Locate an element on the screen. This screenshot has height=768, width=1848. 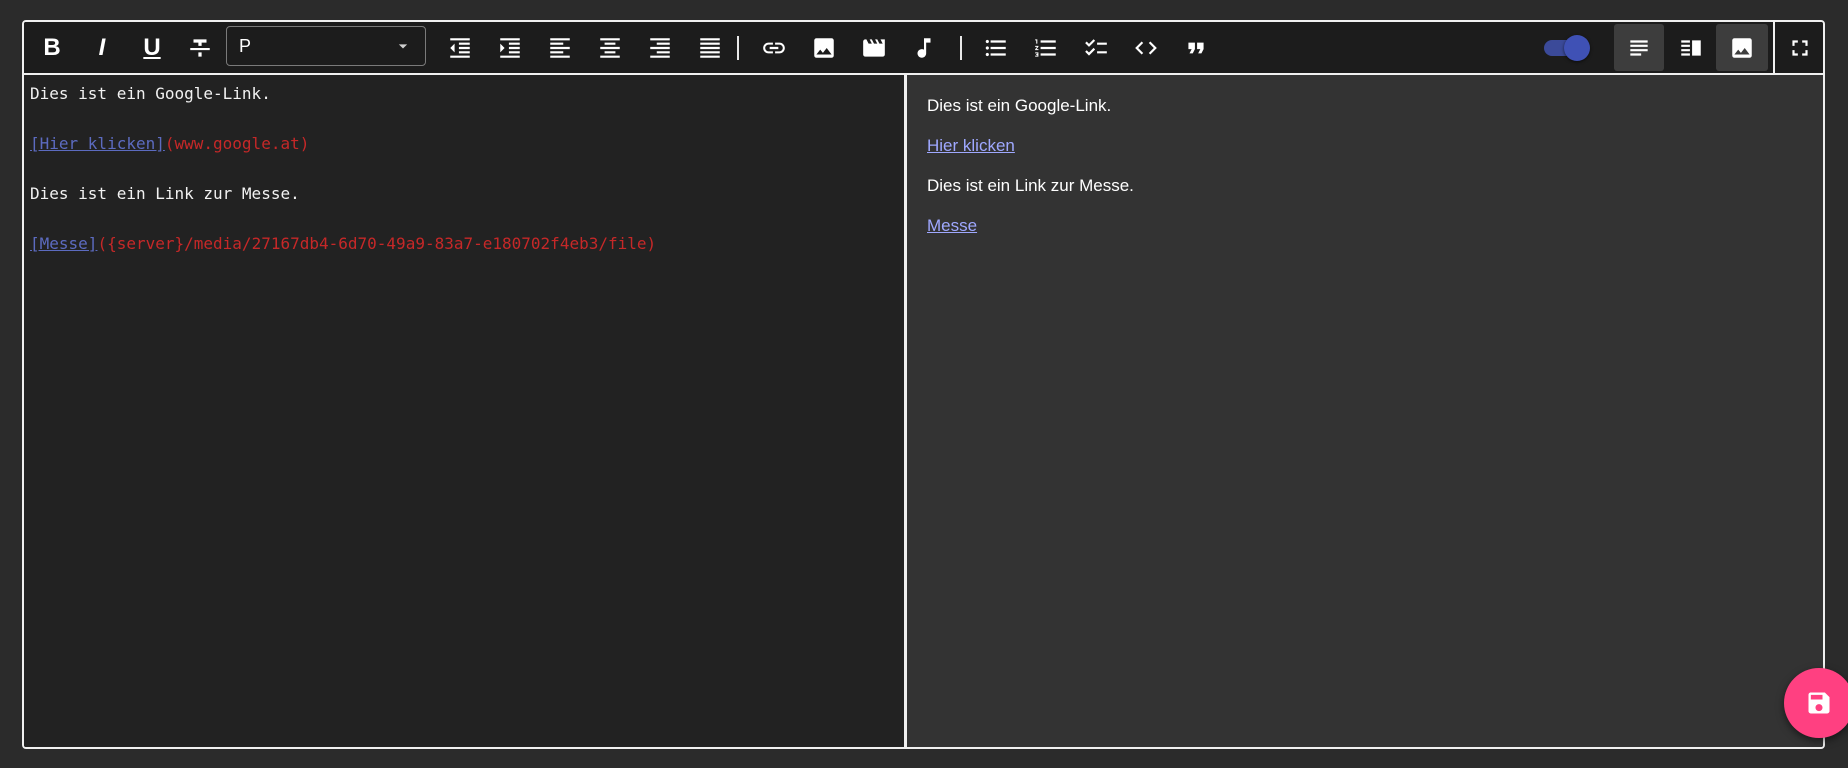
align-center-icon is located at coordinates (610, 48).